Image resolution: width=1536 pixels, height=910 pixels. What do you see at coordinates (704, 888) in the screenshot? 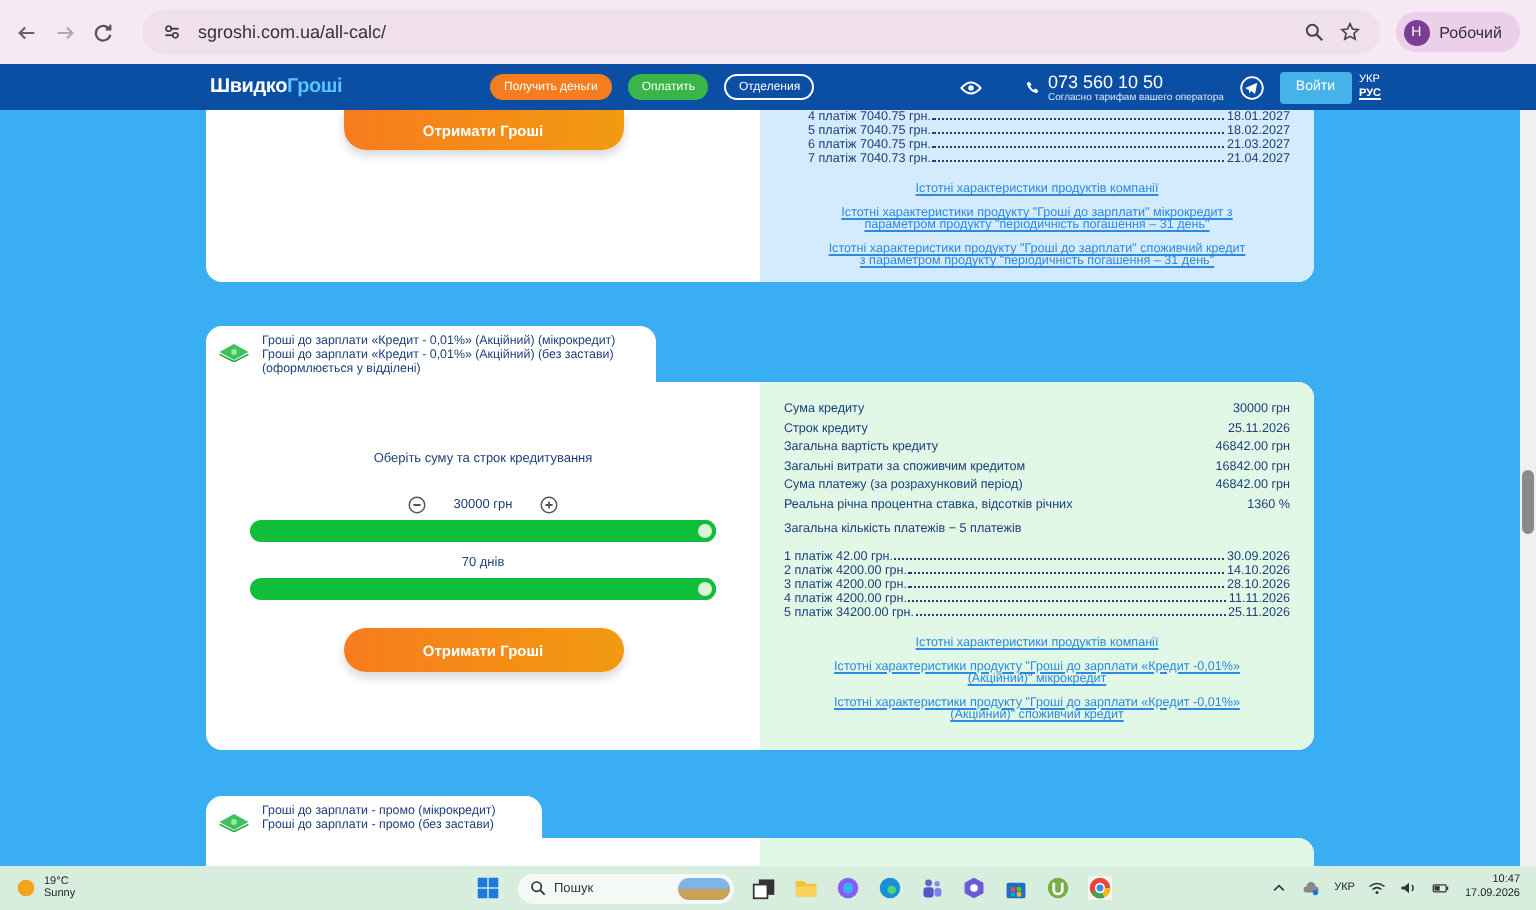
I see `landscape-thumbnail` at bounding box center [704, 888].